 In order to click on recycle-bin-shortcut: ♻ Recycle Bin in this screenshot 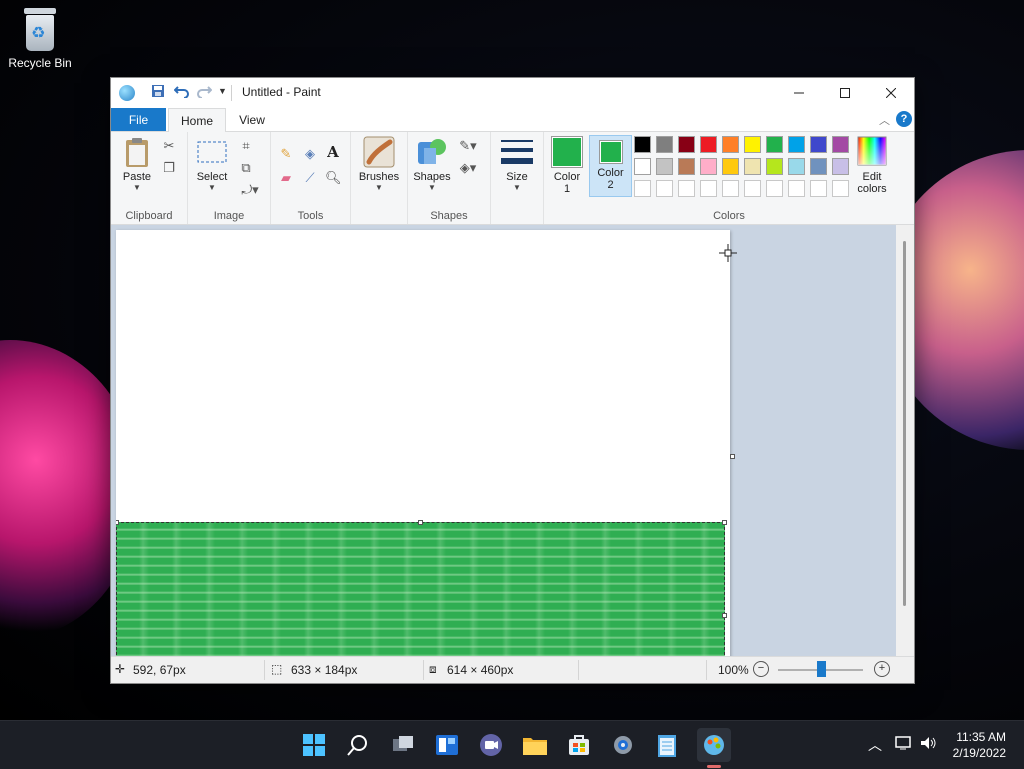, I will do `click(40, 38)`.